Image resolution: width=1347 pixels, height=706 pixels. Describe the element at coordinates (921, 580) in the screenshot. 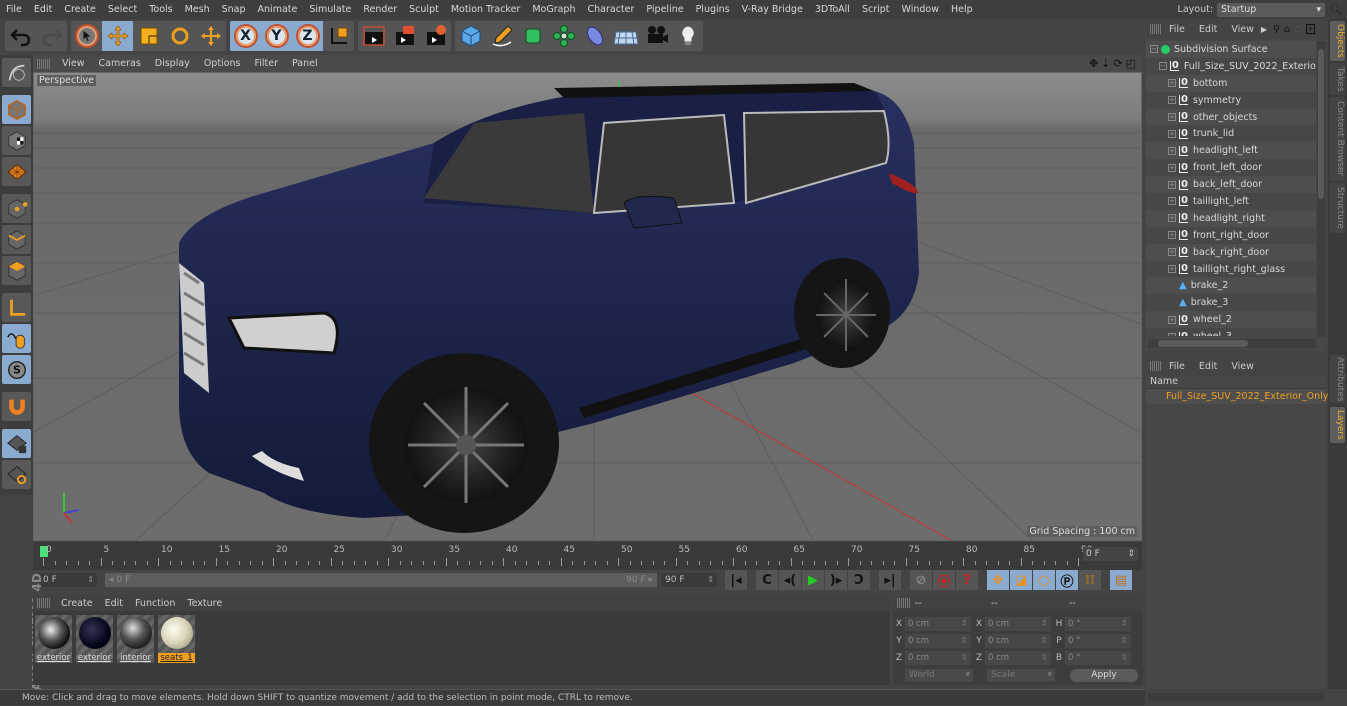

I see `record-active-objects-button: ⊘` at that location.